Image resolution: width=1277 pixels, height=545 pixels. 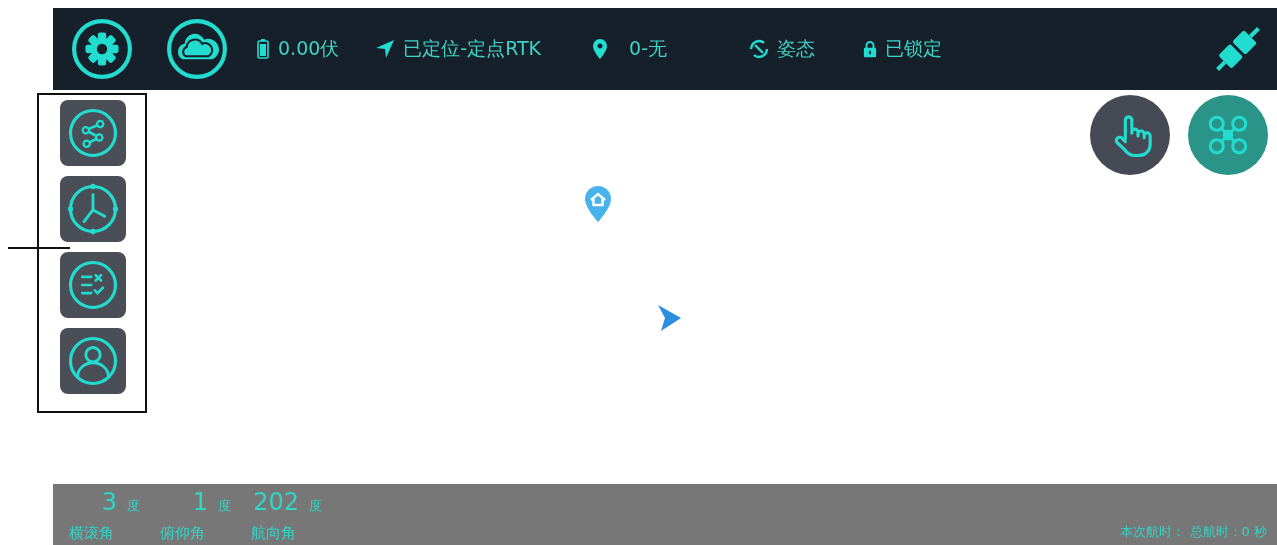 What do you see at coordinates (93, 209) in the screenshot?
I see `clock-button` at bounding box center [93, 209].